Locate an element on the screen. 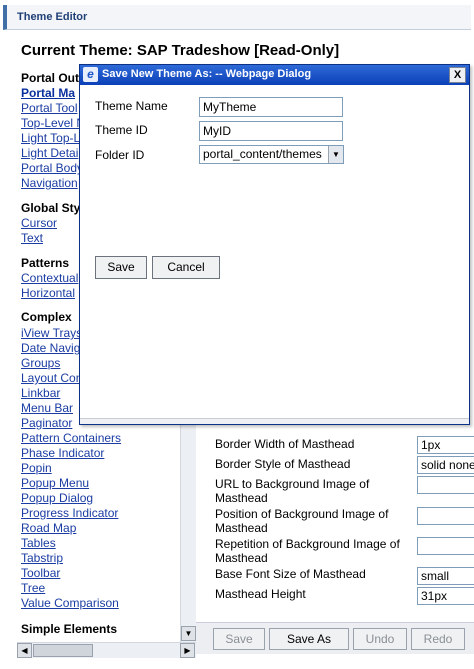  dialog-title: Save New Theme As: -- Webpage Dialog is located at coordinates (207, 74).